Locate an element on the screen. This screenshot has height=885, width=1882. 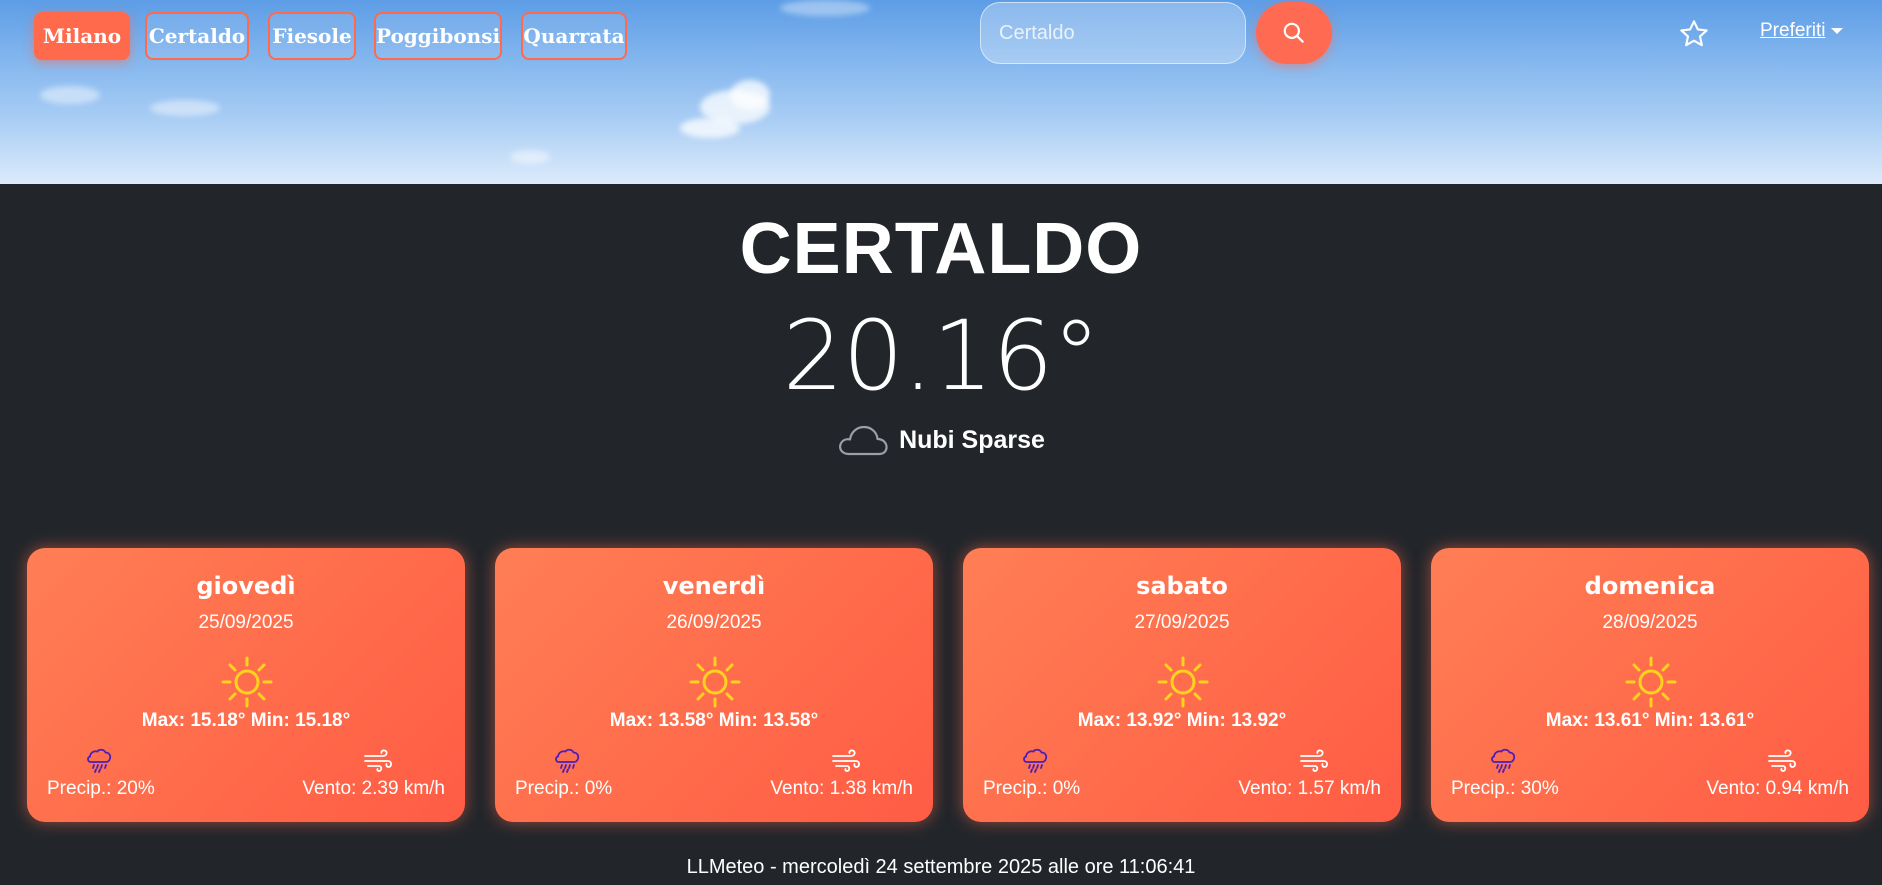
city-button-quarrata: Quarrata is located at coordinates (574, 36).